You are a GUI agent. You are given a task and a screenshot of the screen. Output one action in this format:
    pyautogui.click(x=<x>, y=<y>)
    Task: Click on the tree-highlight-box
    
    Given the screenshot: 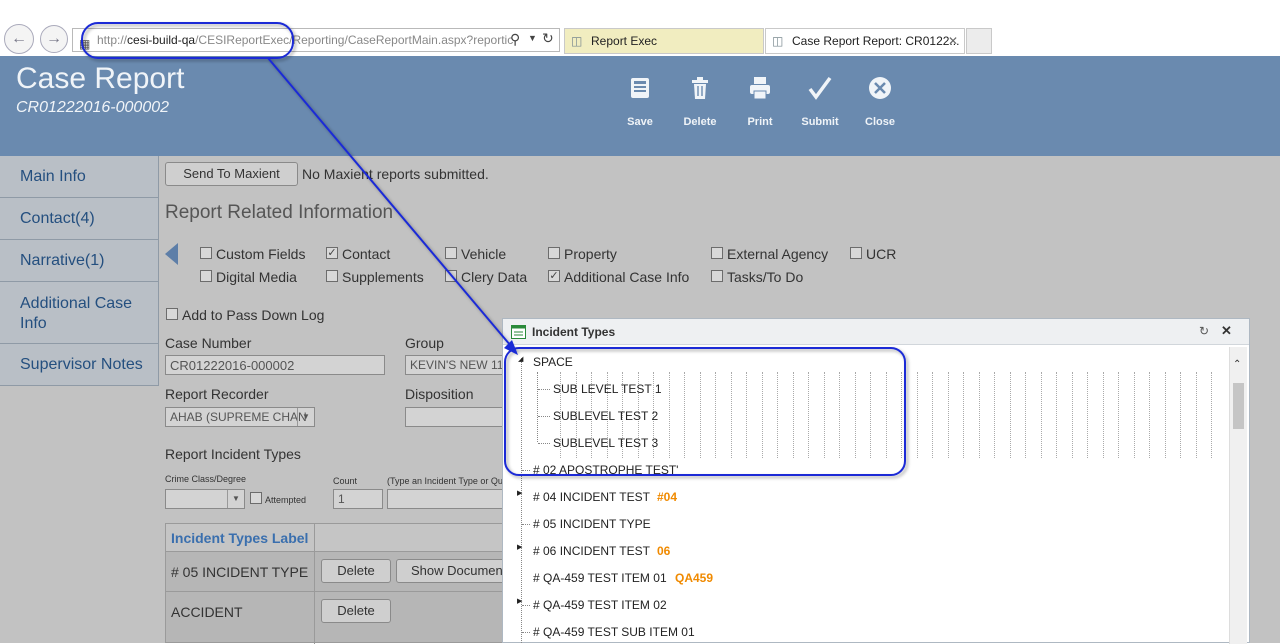 What is the action you would take?
    pyautogui.click(x=705, y=411)
    